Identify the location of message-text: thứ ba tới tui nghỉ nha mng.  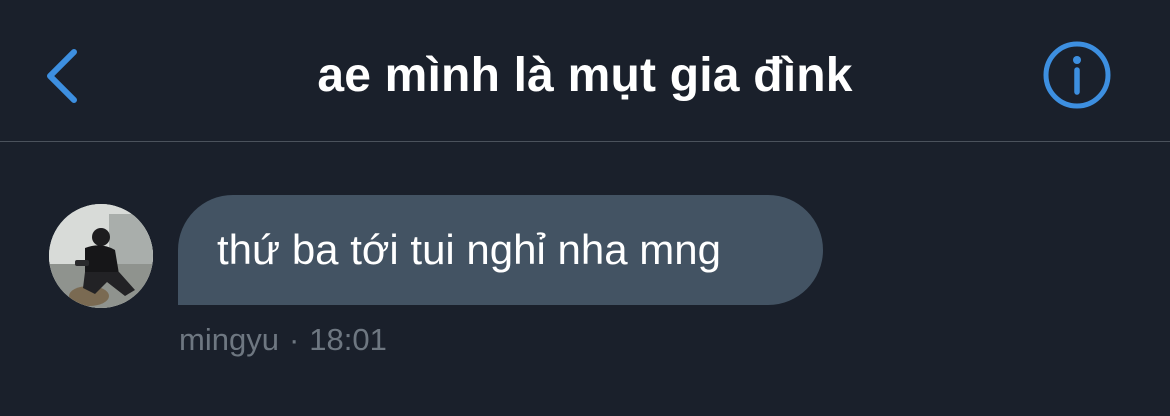
(469, 249).